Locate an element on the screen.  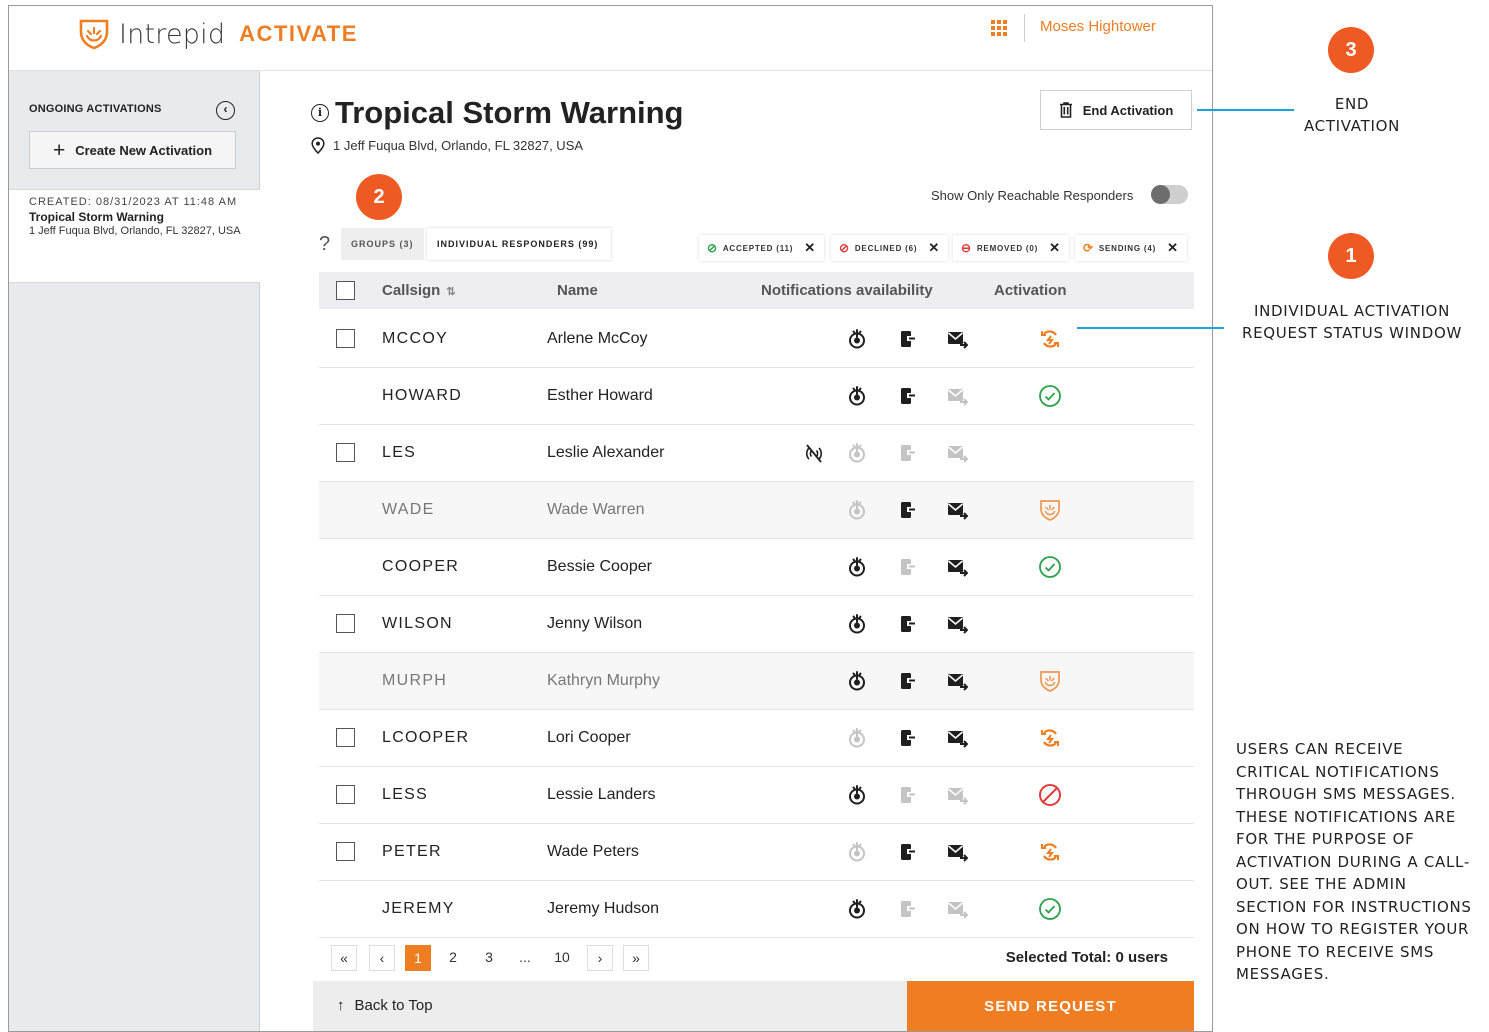
create-new-activation-button: + Create New Activation is located at coordinates (132, 150).